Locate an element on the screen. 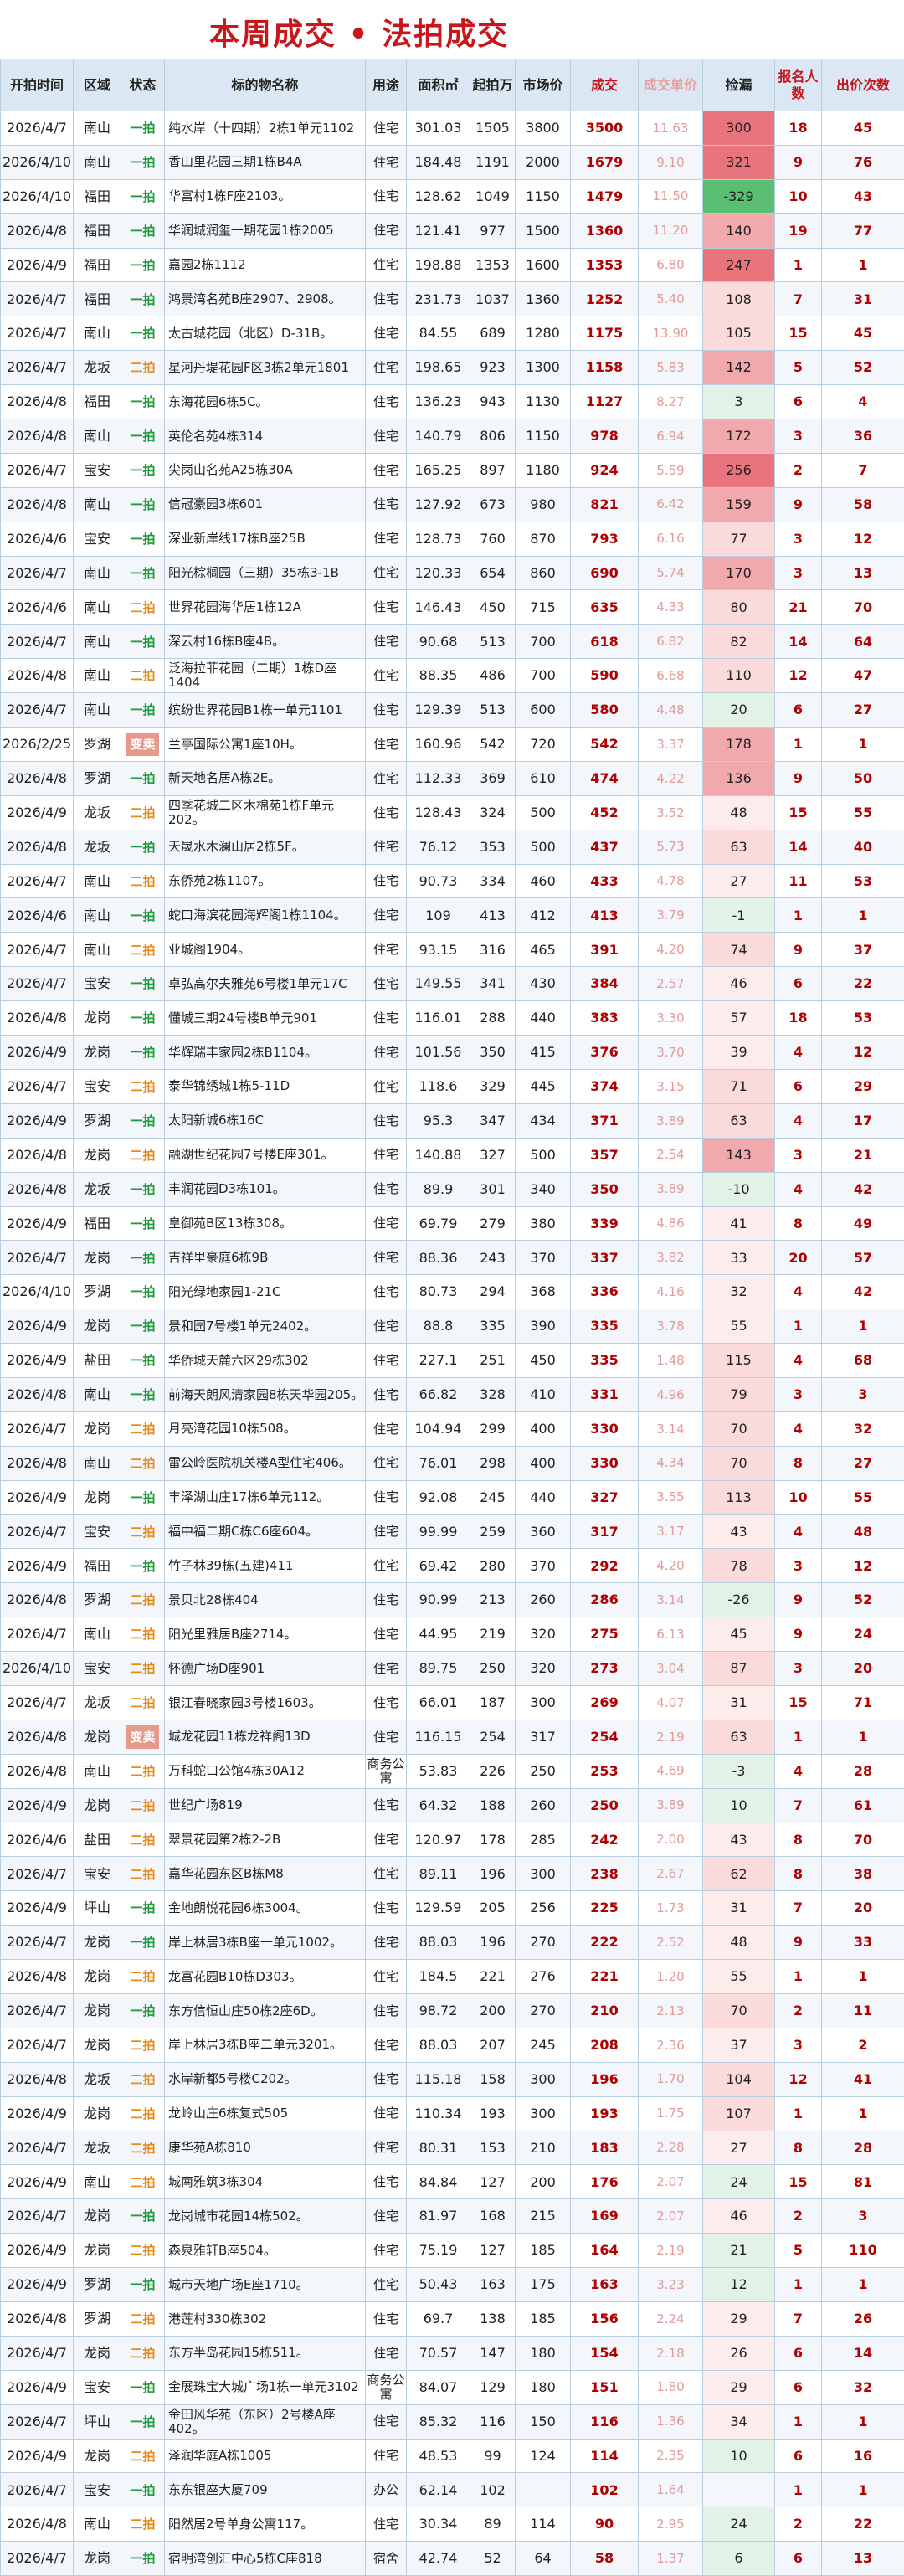 The image size is (904, 2576). cell-start: 329 is located at coordinates (493, 1086).